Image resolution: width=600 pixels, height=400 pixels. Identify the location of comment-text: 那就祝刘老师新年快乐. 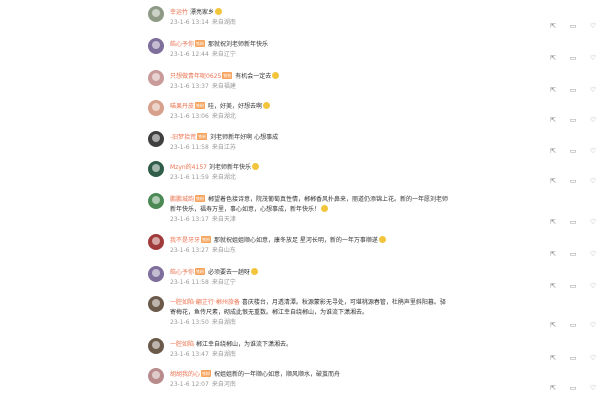
(238, 44).